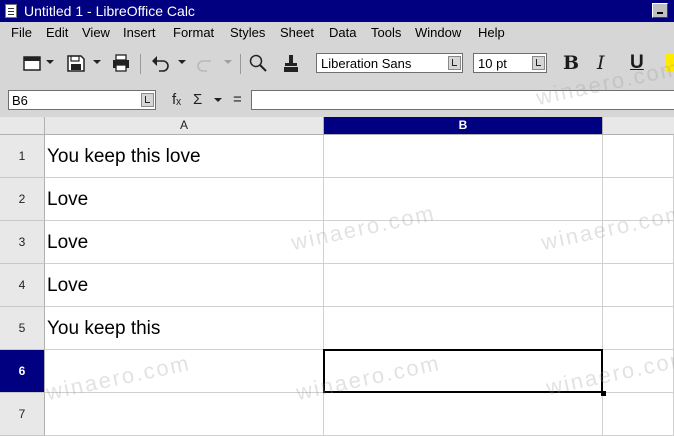  What do you see at coordinates (193, 33) in the screenshot?
I see `menu-format: Format` at bounding box center [193, 33].